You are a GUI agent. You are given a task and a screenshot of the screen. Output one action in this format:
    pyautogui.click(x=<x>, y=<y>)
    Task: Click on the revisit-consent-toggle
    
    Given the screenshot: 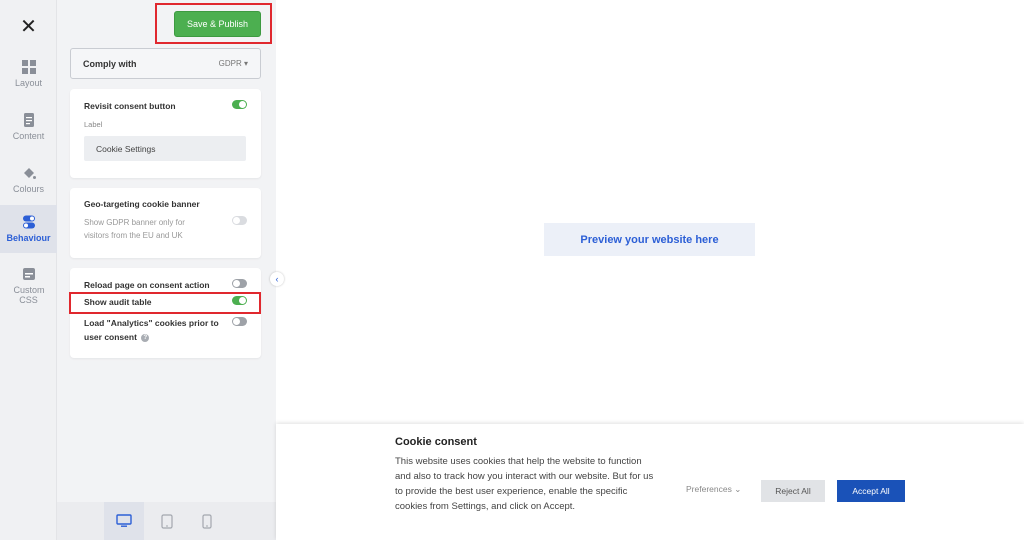 What is the action you would take?
    pyautogui.click(x=239, y=104)
    